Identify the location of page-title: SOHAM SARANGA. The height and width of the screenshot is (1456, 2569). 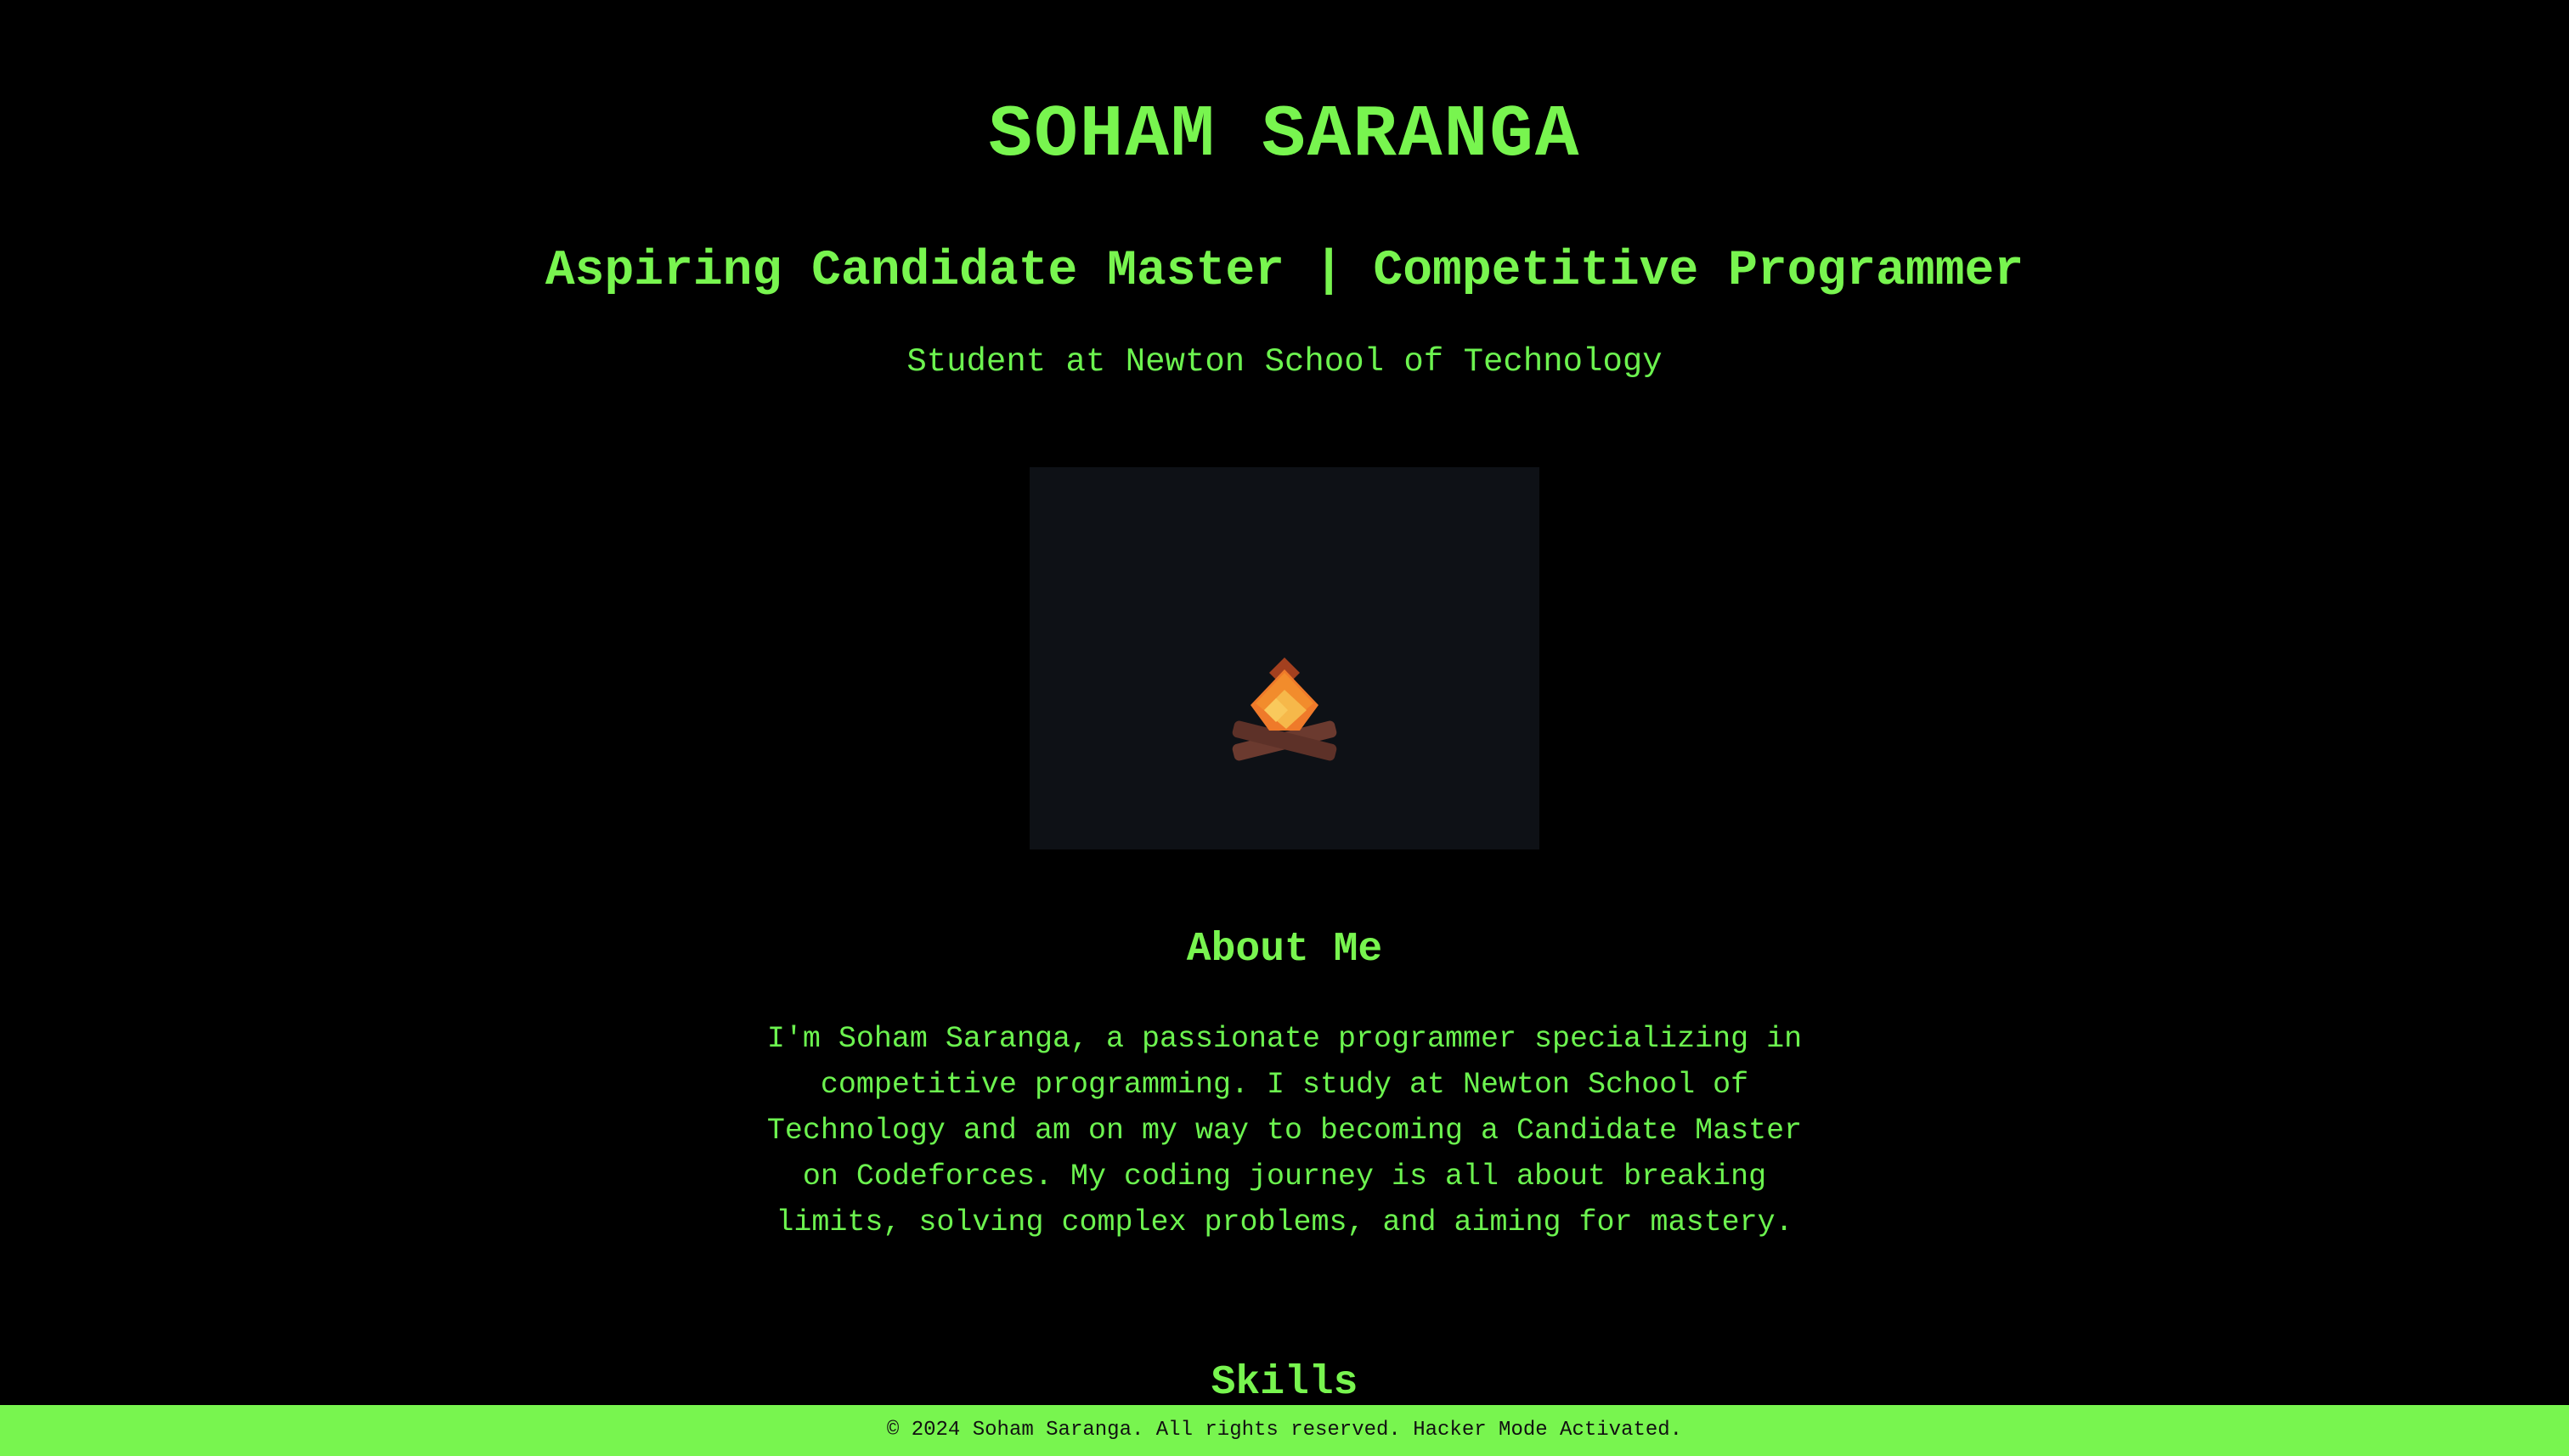
(1284, 135).